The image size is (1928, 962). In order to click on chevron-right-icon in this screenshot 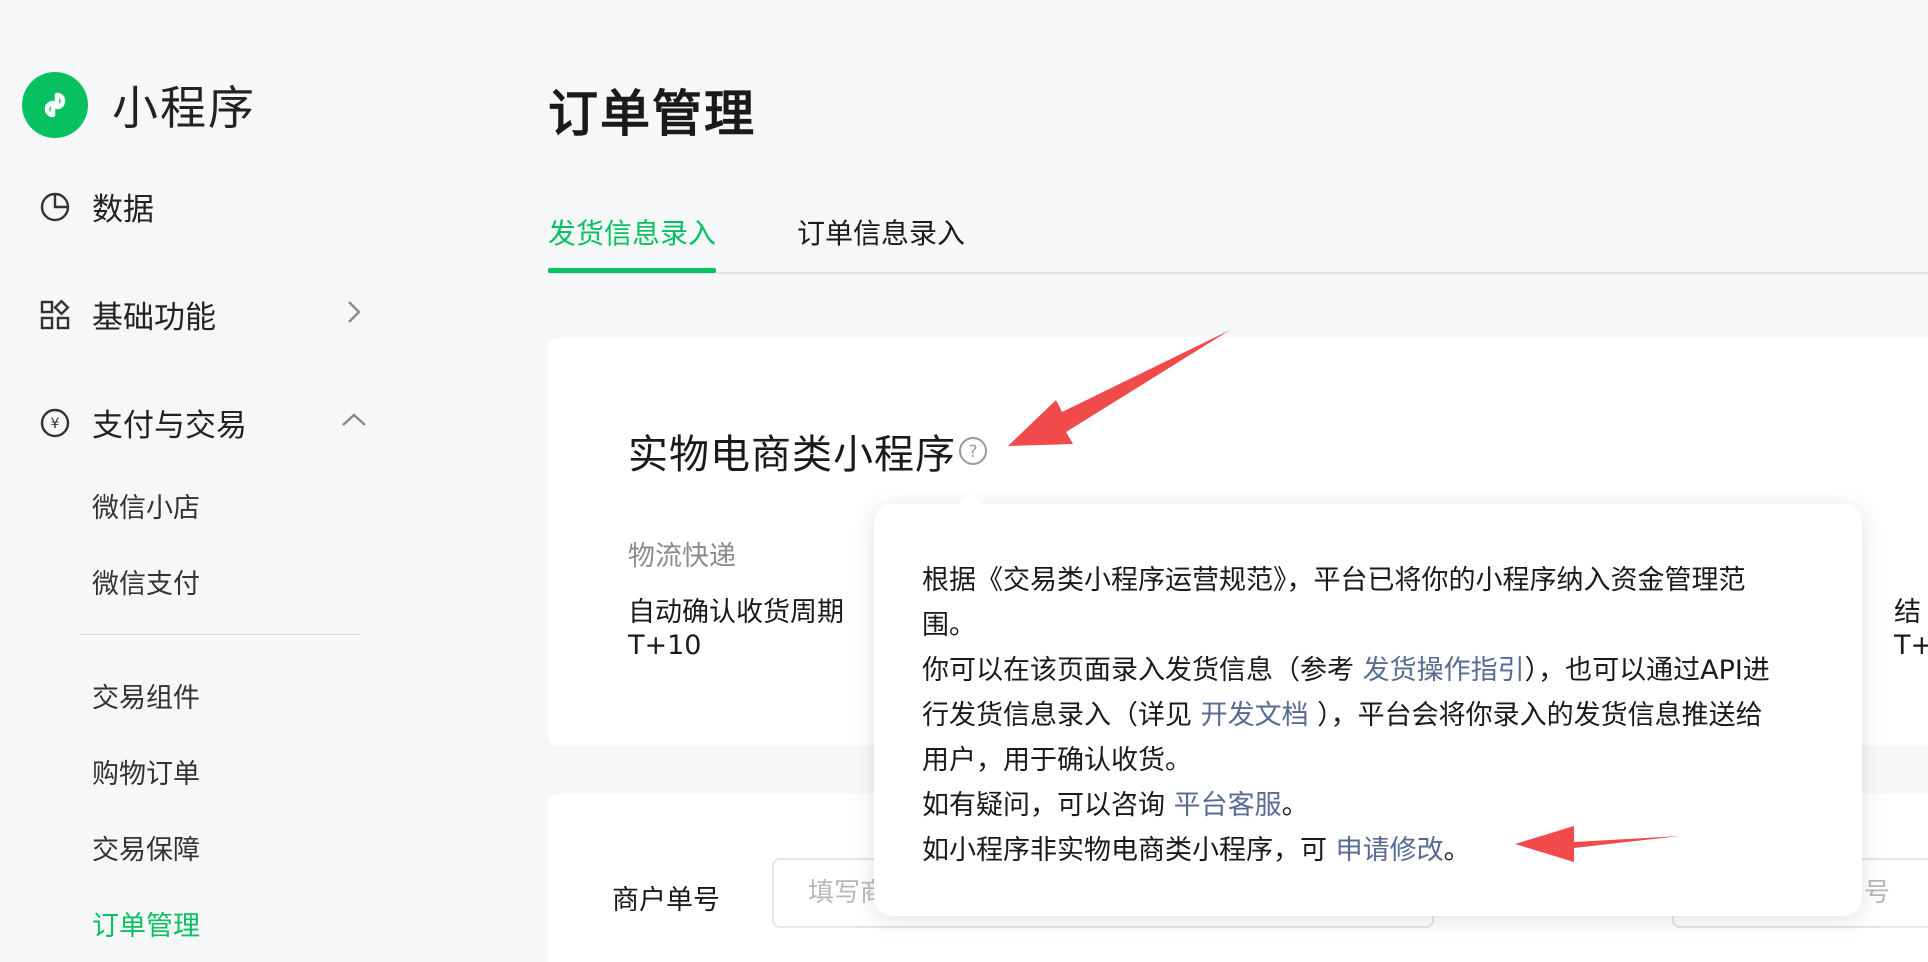, I will do `click(354, 312)`.